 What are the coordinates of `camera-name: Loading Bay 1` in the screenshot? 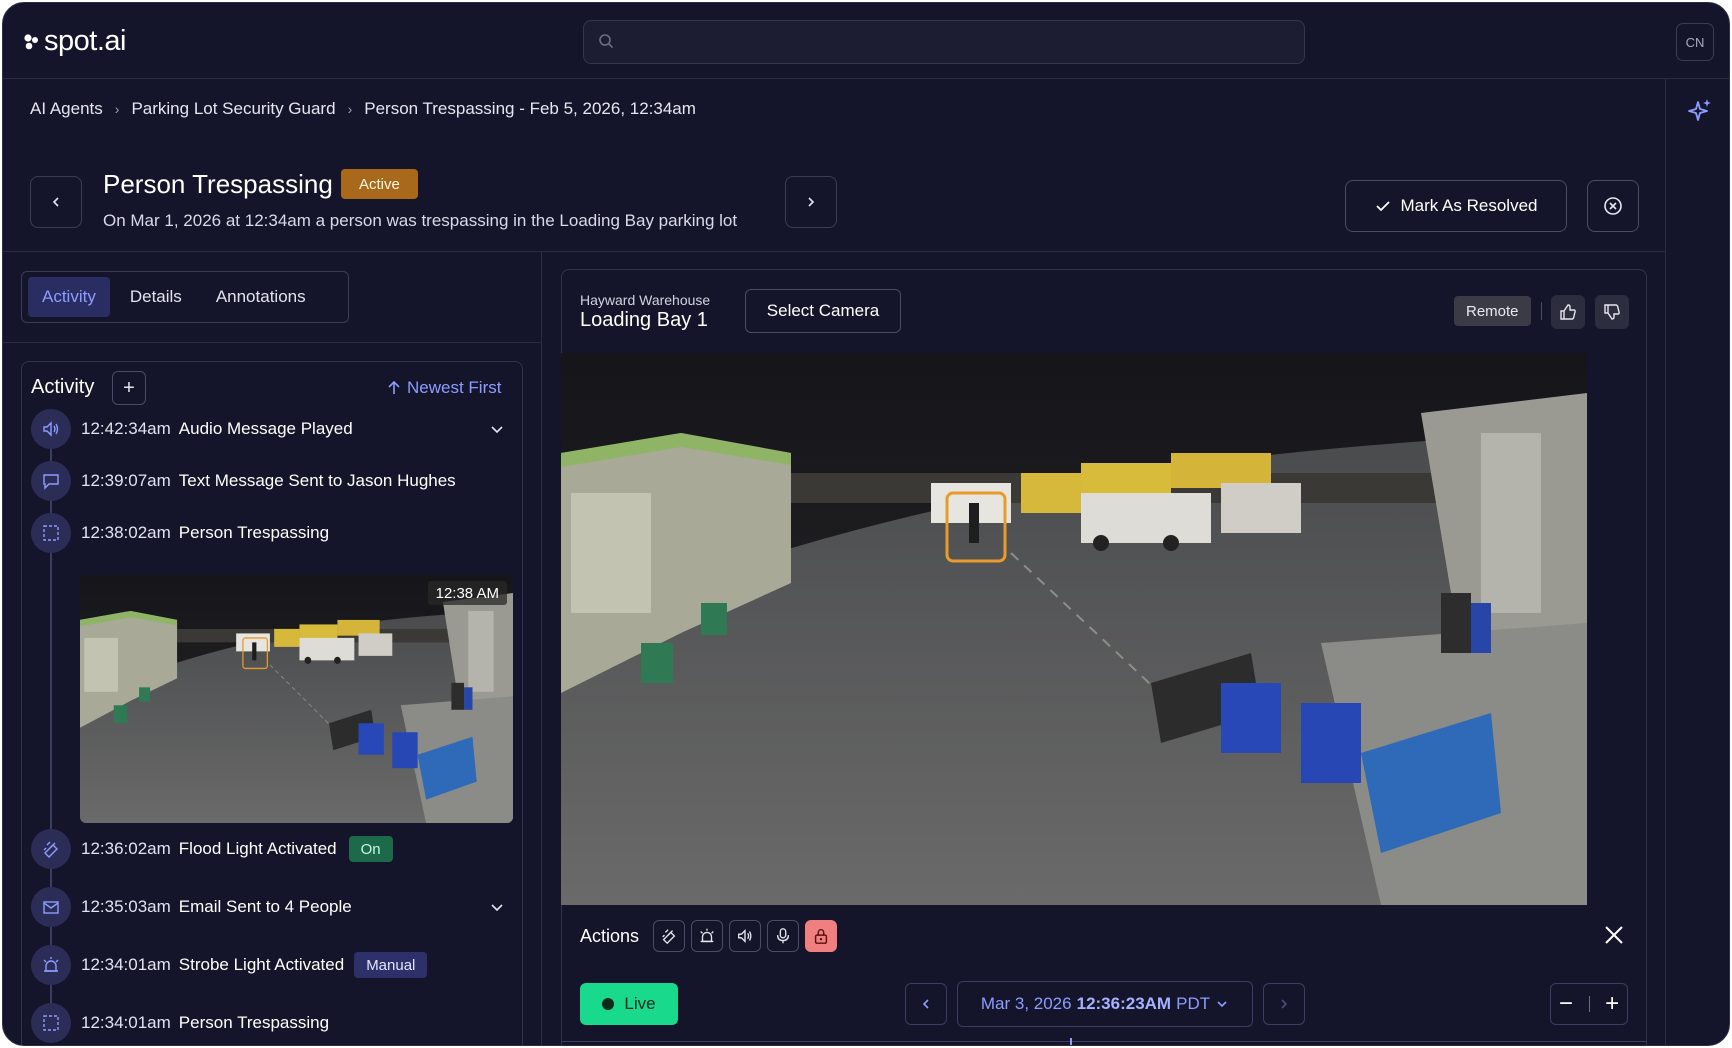 It's located at (644, 320).